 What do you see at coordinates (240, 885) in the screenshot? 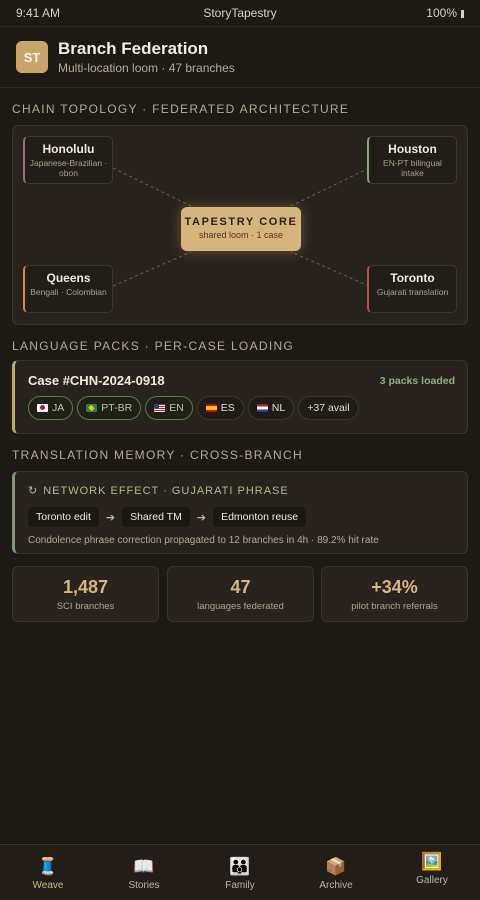
I see `nav-label: Family` at bounding box center [240, 885].